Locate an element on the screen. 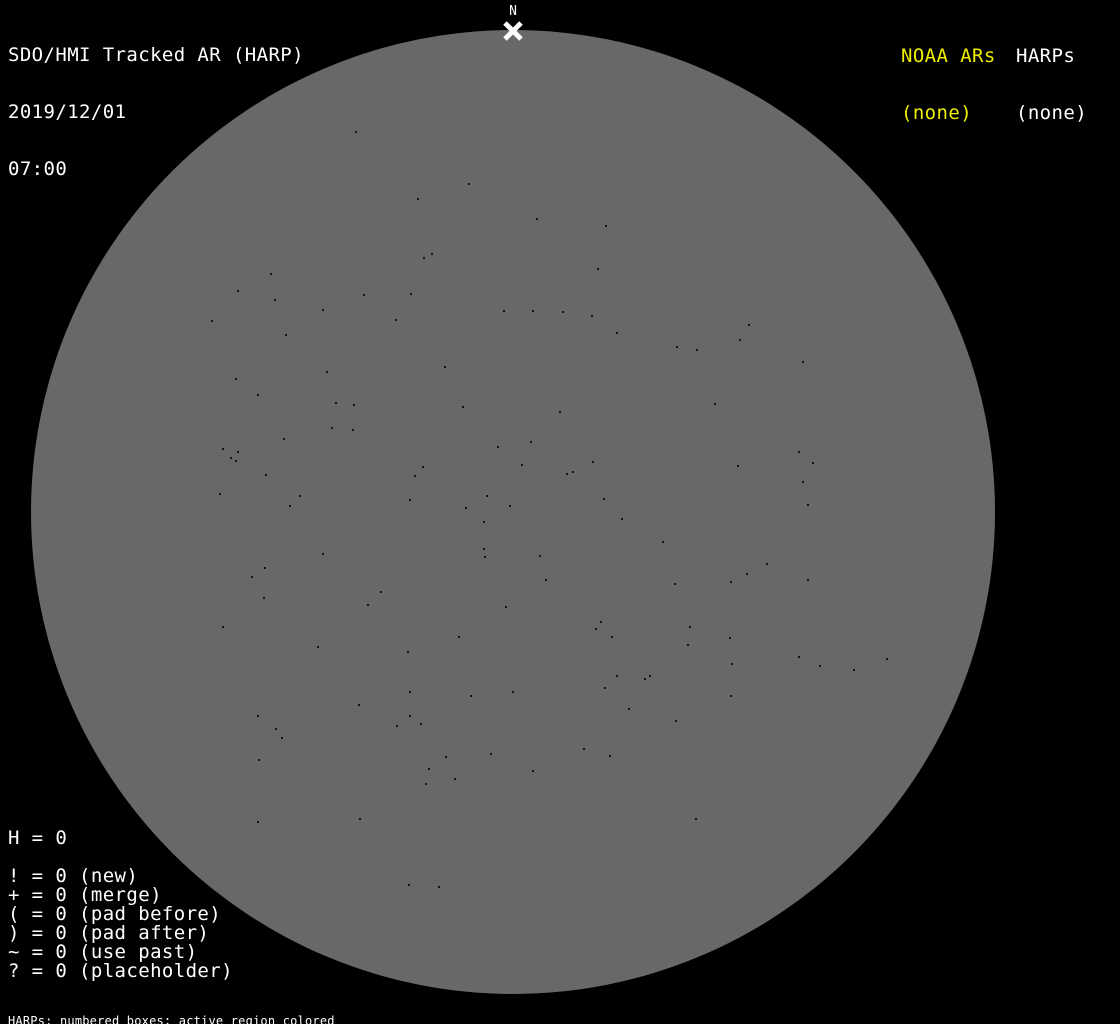  legend-line: ? = 0 (placeholder) is located at coordinates (120, 971).